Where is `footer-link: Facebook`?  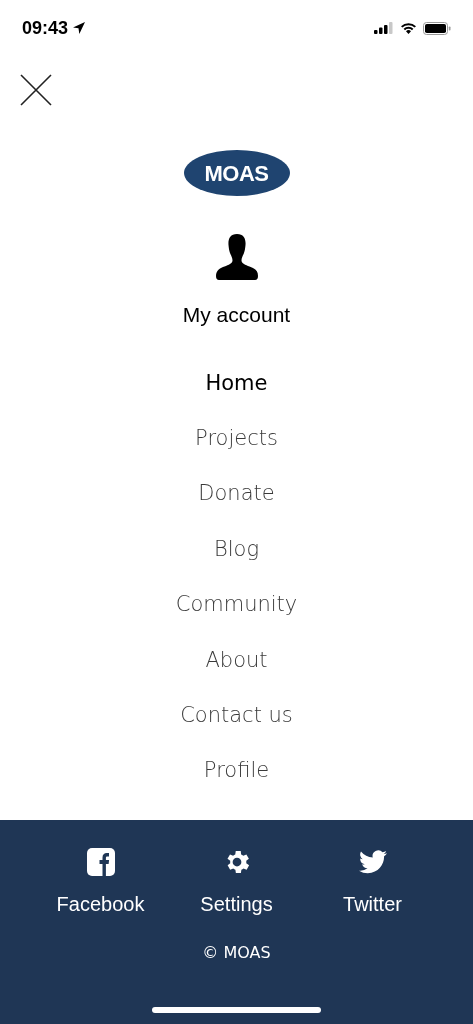 footer-link: Facebook is located at coordinates (100, 883).